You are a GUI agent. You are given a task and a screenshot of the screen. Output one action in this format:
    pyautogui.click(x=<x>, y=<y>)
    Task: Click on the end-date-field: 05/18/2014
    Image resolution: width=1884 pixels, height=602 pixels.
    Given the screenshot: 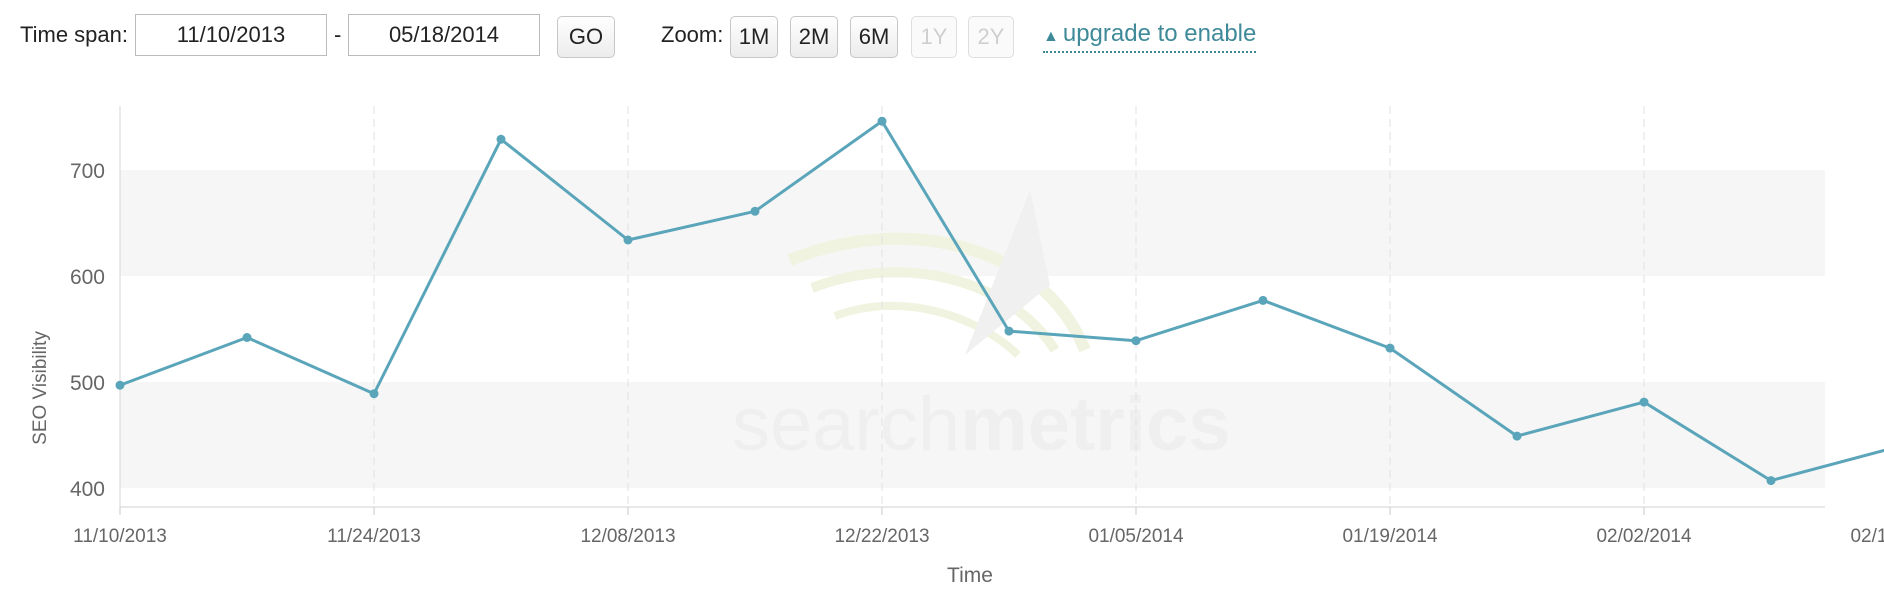 What is the action you would take?
    pyautogui.click(x=444, y=35)
    